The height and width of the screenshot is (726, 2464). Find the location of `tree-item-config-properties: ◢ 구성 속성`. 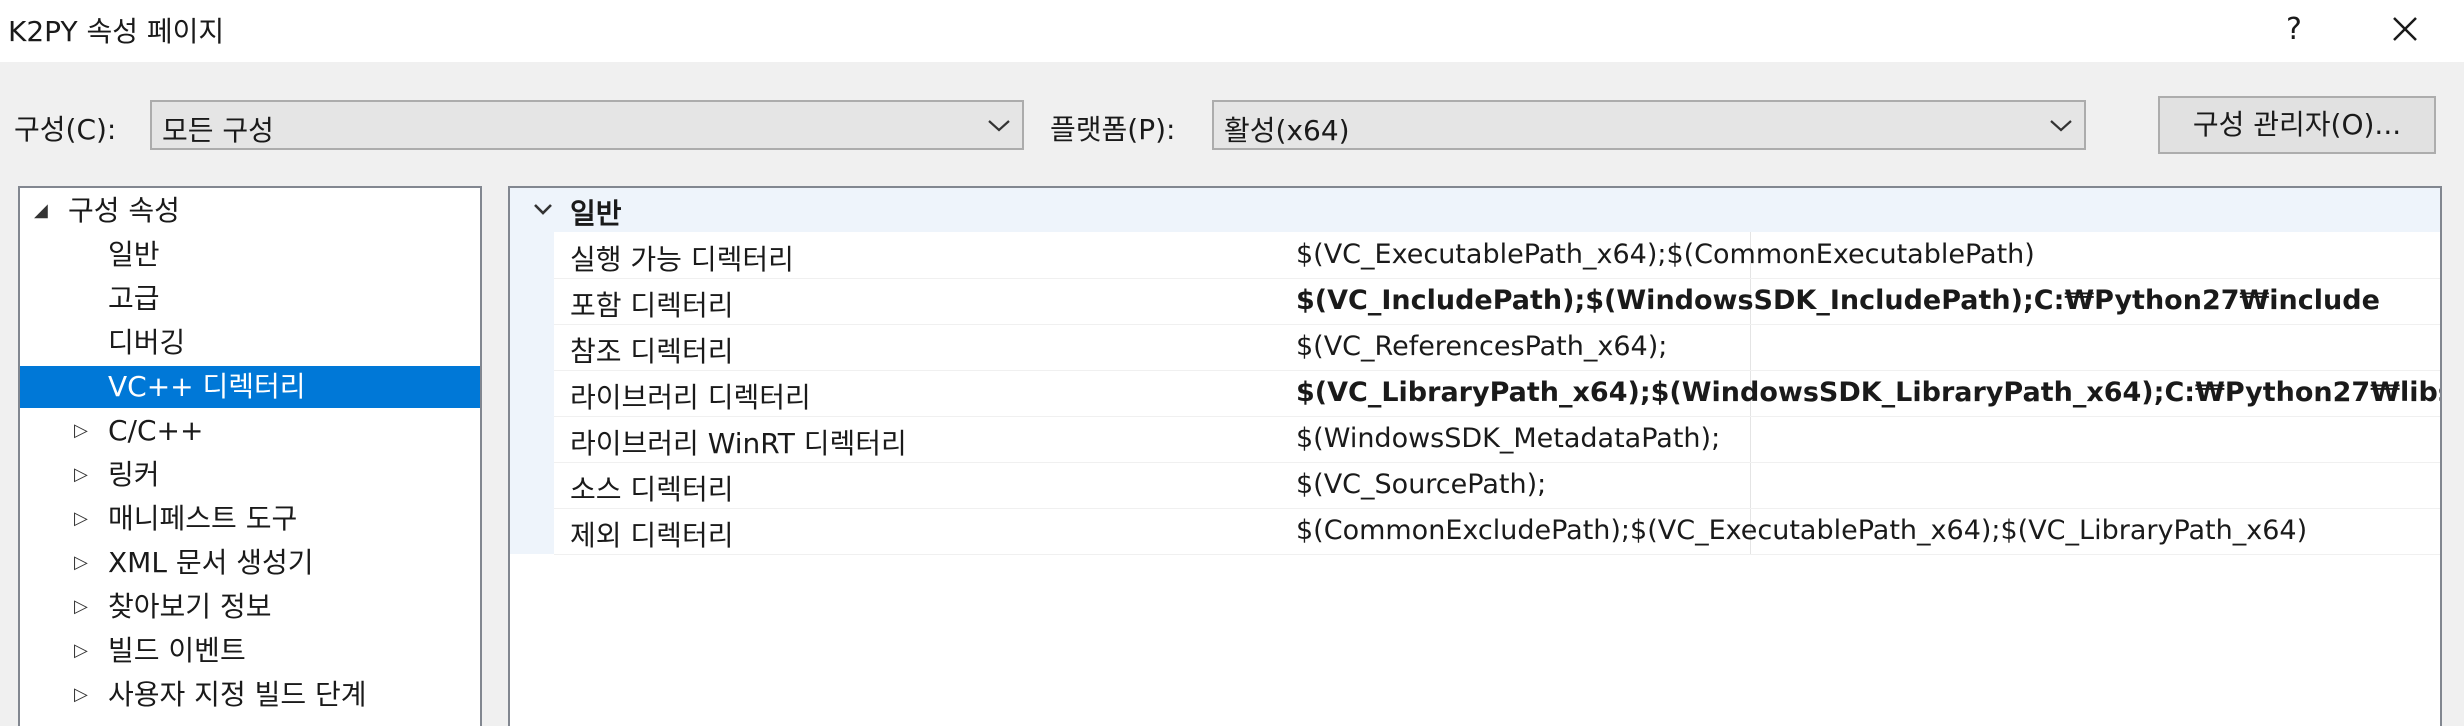

tree-item-config-properties: ◢ 구성 속성 is located at coordinates (250, 211).